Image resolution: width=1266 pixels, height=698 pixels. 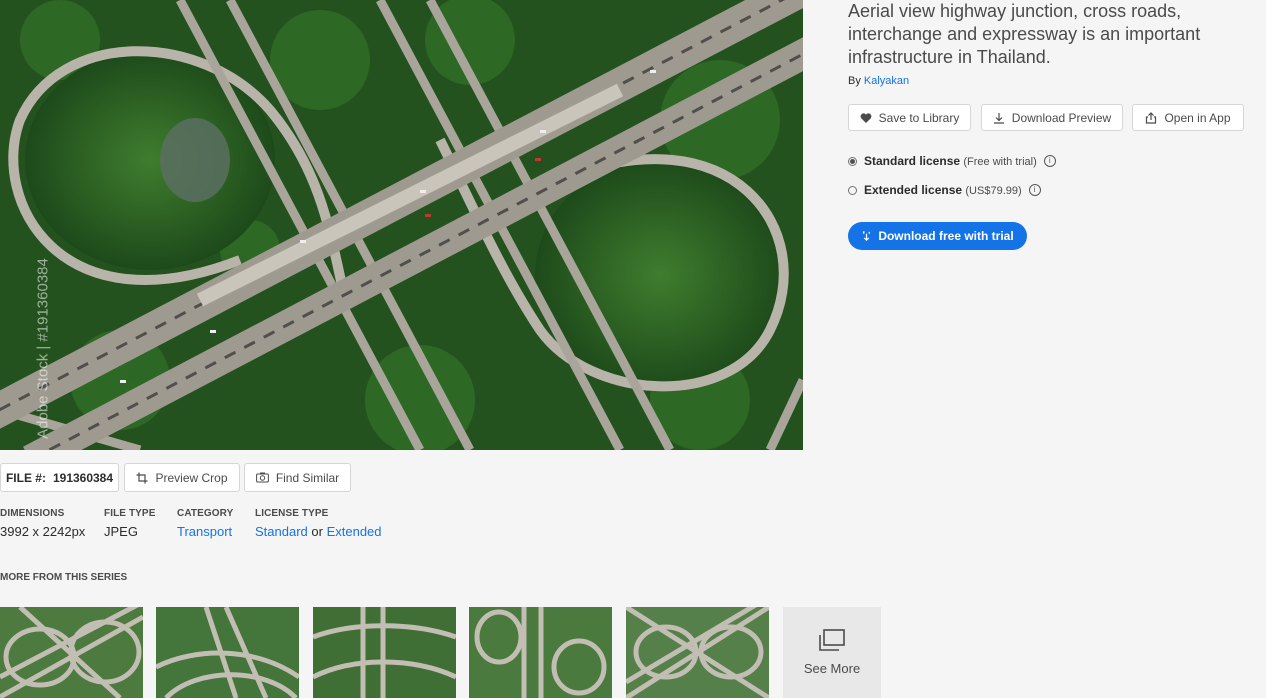 I want to click on extended-license-radio, so click(x=852, y=190).